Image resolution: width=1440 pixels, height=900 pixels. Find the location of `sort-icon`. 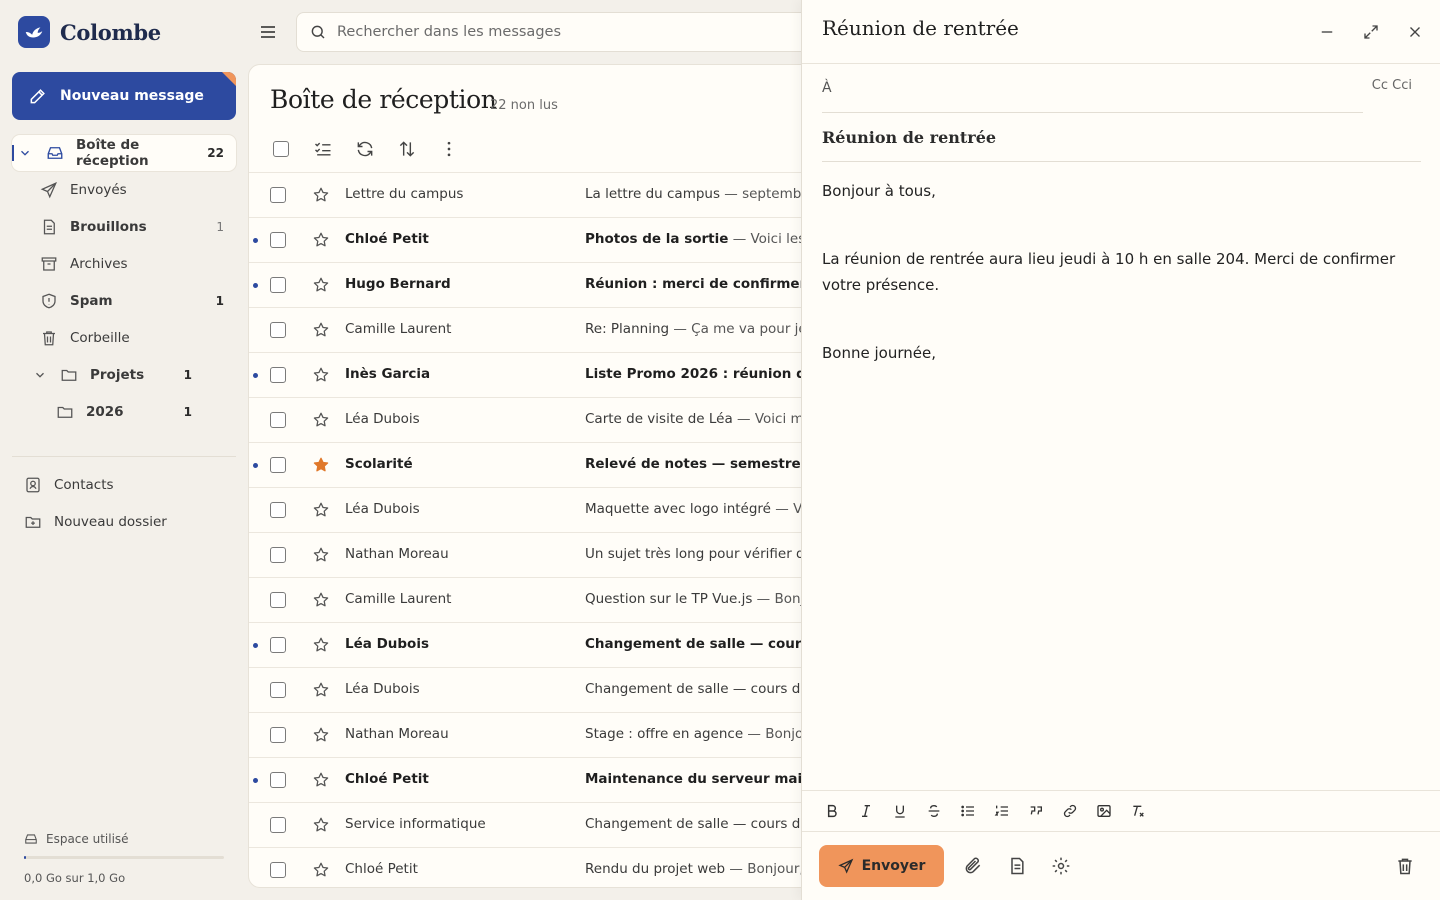

sort-icon is located at coordinates (407, 149).